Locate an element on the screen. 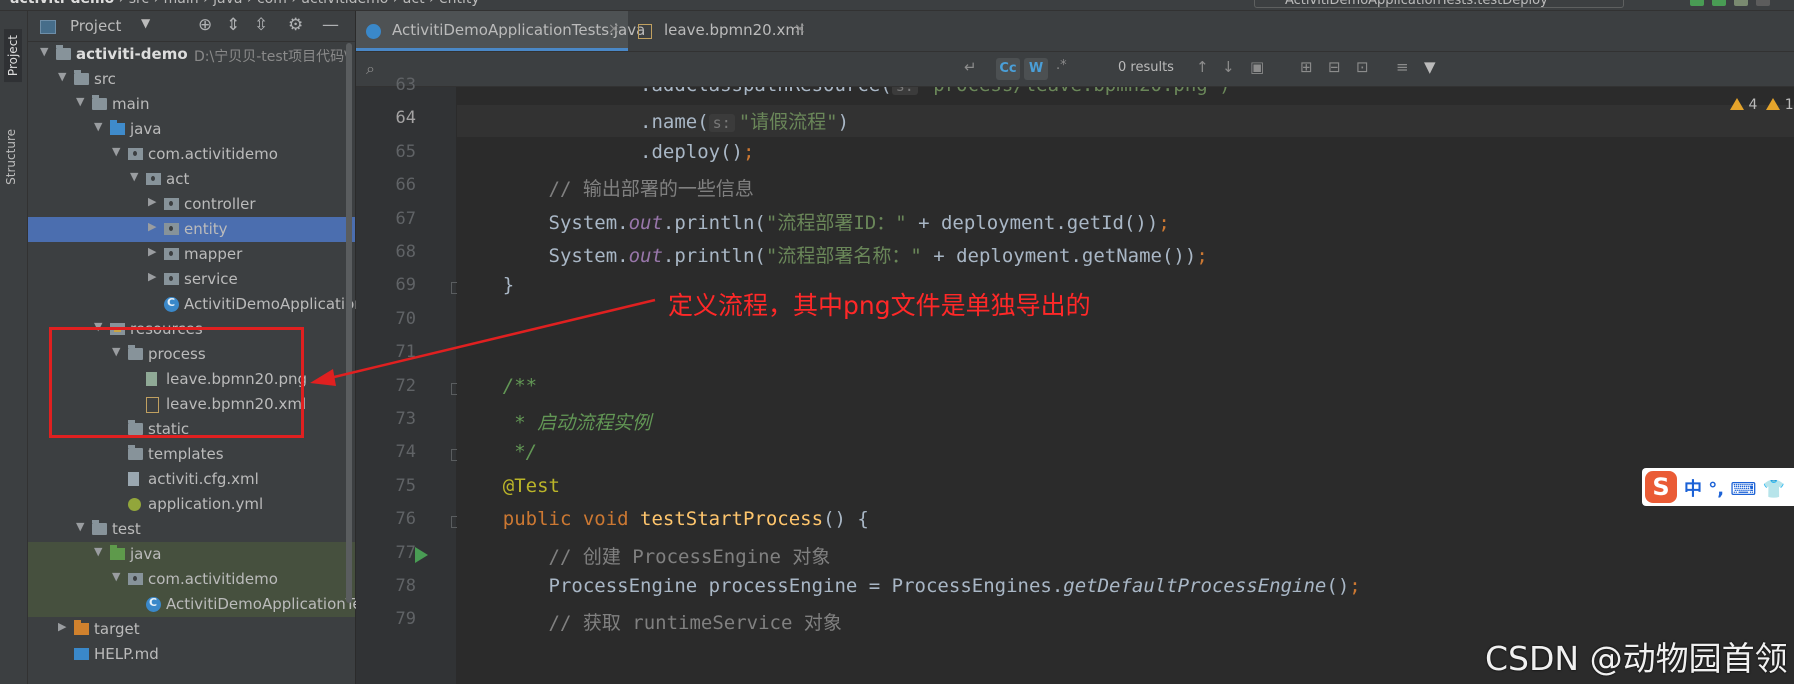 The width and height of the screenshot is (1794, 684). tree-item: ▼ src is located at coordinates (191, 79).